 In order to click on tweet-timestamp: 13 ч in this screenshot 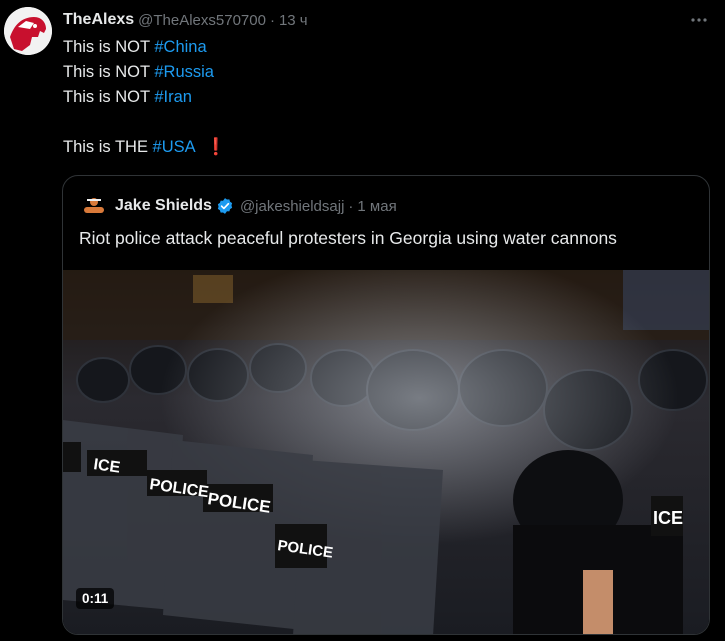, I will do `click(293, 20)`.